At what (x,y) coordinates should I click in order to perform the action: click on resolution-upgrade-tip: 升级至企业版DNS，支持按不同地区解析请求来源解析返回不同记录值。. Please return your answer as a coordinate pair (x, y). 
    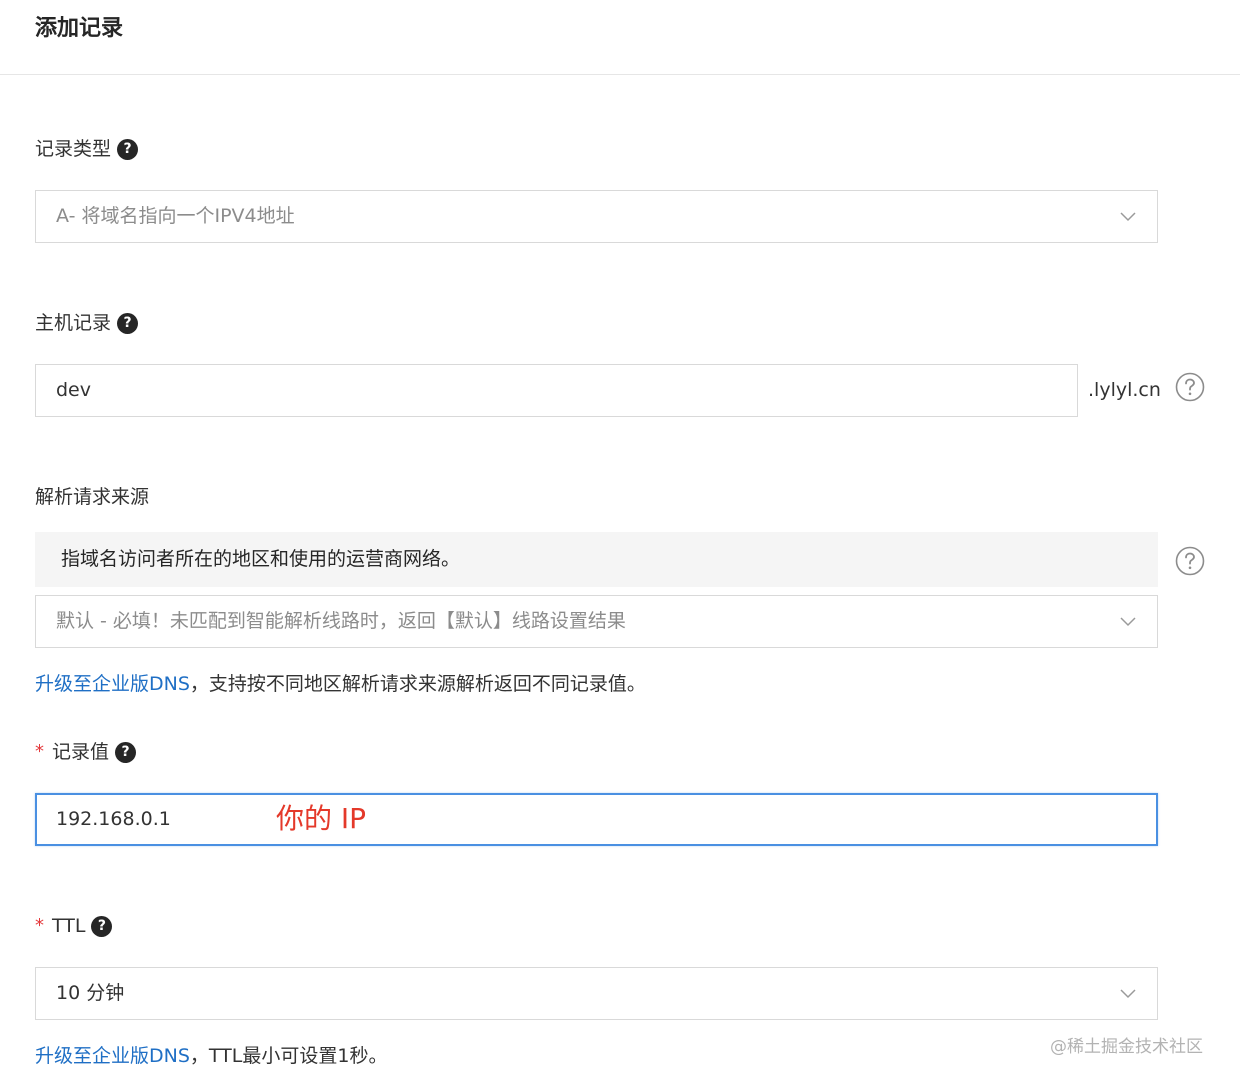
    Looking at the image, I should click on (340, 684).